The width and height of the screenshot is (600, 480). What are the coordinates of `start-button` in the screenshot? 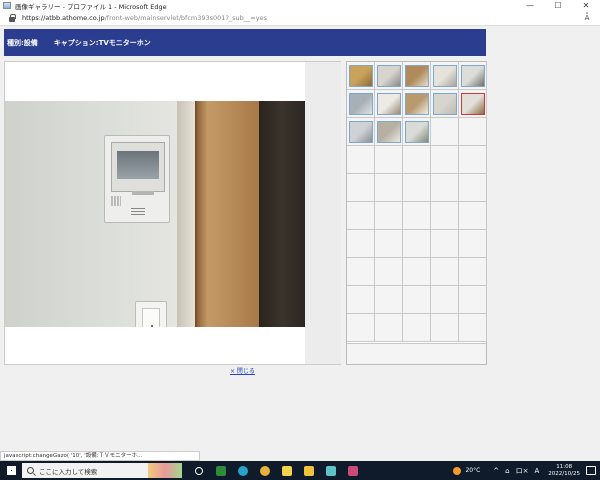 It's located at (11, 470).